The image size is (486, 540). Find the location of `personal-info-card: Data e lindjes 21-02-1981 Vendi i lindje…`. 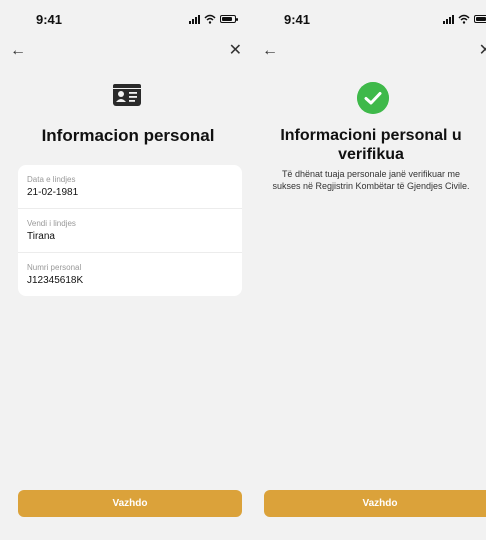

personal-info-card: Data e lindjes 21-02-1981 Vendi i lindje… is located at coordinates (130, 230).